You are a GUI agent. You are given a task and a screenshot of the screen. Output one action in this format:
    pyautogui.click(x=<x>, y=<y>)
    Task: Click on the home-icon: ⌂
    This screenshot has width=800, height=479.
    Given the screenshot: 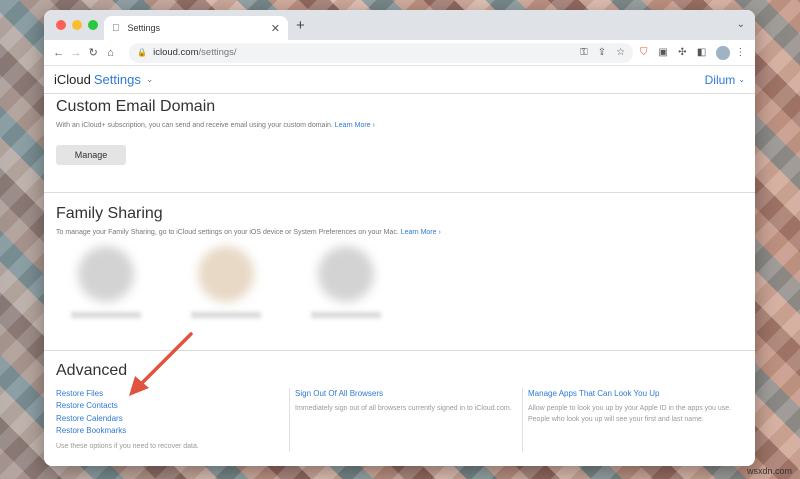 What is the action you would take?
    pyautogui.click(x=110, y=53)
    